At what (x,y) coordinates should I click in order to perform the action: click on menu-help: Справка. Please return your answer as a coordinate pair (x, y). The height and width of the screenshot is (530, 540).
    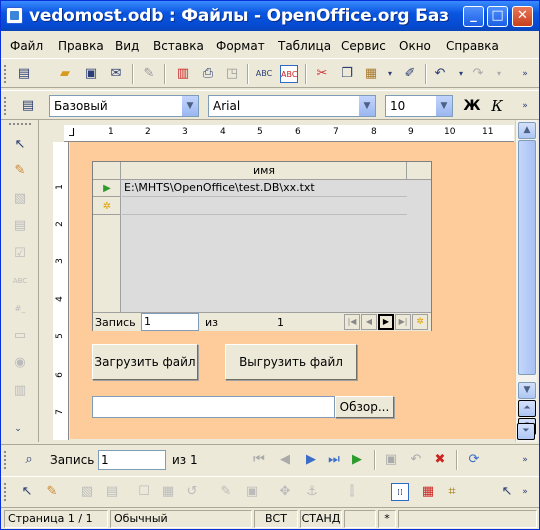
    Looking at the image, I should click on (472, 46).